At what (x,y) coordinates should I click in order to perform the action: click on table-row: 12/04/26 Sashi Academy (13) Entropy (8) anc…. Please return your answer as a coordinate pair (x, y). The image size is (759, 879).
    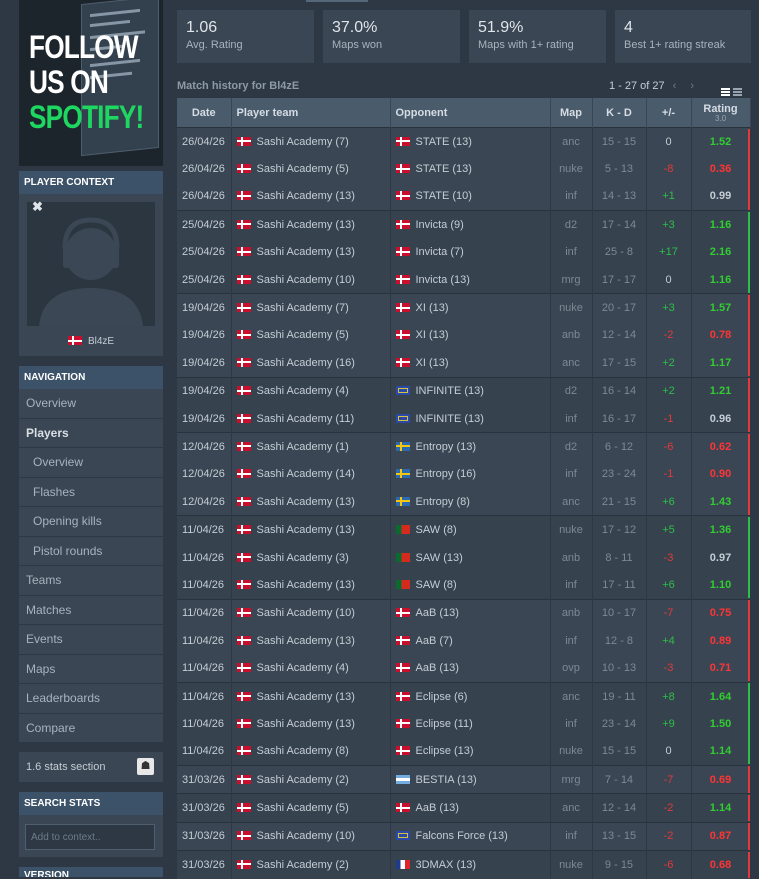
    Looking at the image, I should click on (464, 502).